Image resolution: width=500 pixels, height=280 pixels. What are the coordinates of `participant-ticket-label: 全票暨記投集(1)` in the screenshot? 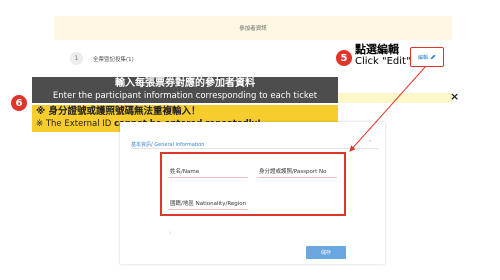 It's located at (113, 60).